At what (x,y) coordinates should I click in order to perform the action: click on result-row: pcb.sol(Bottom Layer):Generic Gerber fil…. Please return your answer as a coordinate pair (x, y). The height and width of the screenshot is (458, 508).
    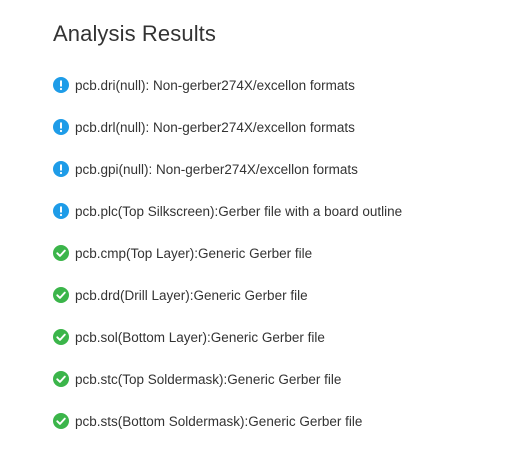
    Looking at the image, I should click on (227, 337).